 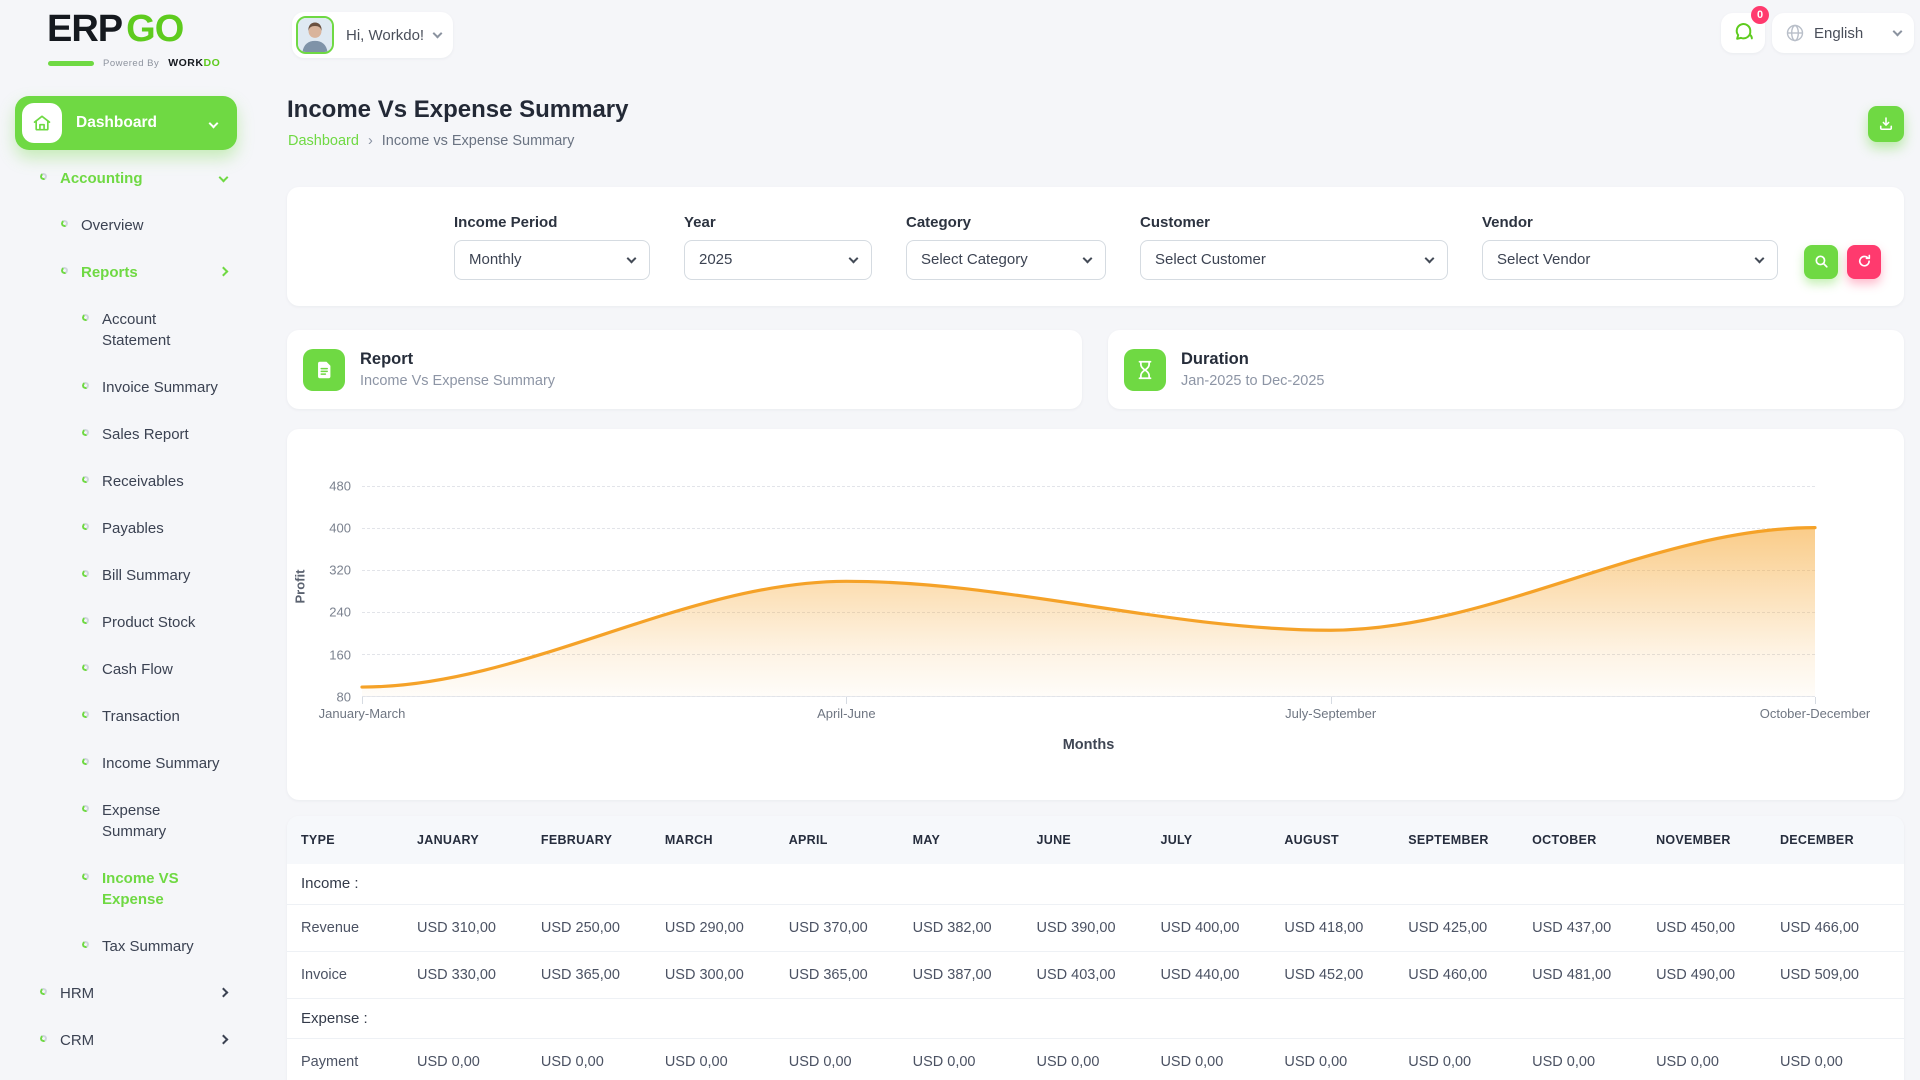 What do you see at coordinates (116, 122) in the screenshot?
I see `dashboard-label: Dashboard` at bounding box center [116, 122].